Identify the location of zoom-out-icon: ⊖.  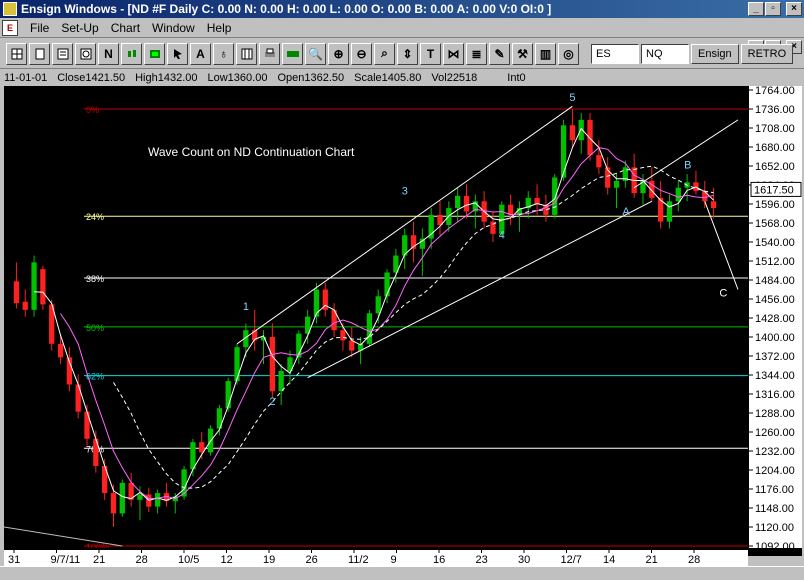
(361, 53).